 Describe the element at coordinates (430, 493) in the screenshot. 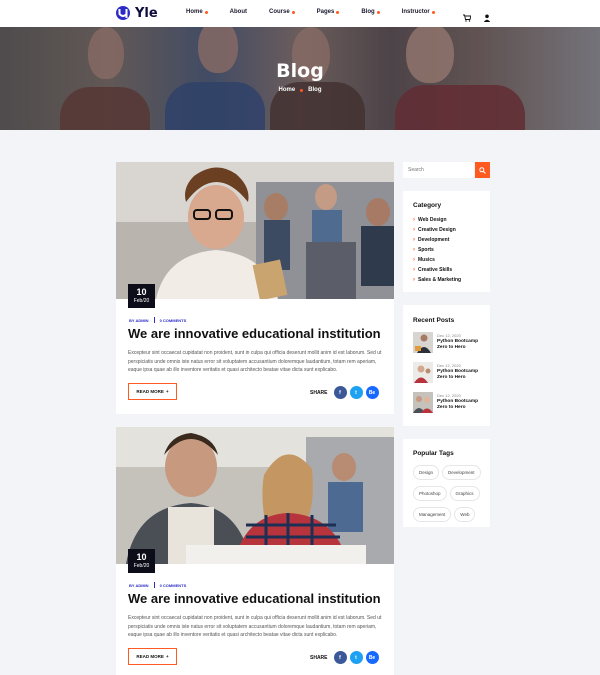

I see `tag-item: Photoshop` at that location.